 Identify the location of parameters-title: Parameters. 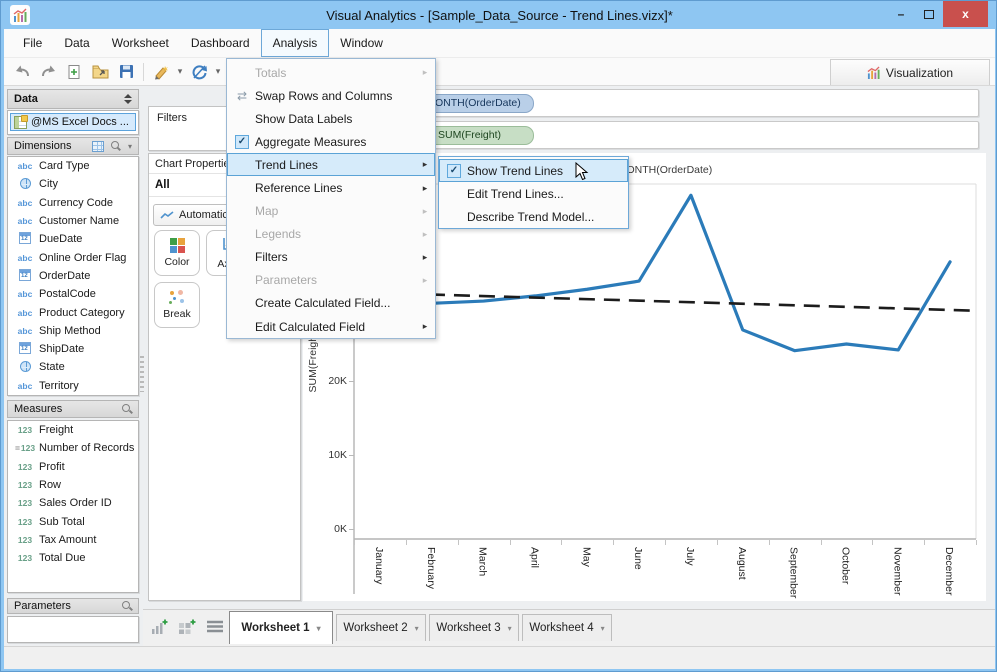
(42, 606).